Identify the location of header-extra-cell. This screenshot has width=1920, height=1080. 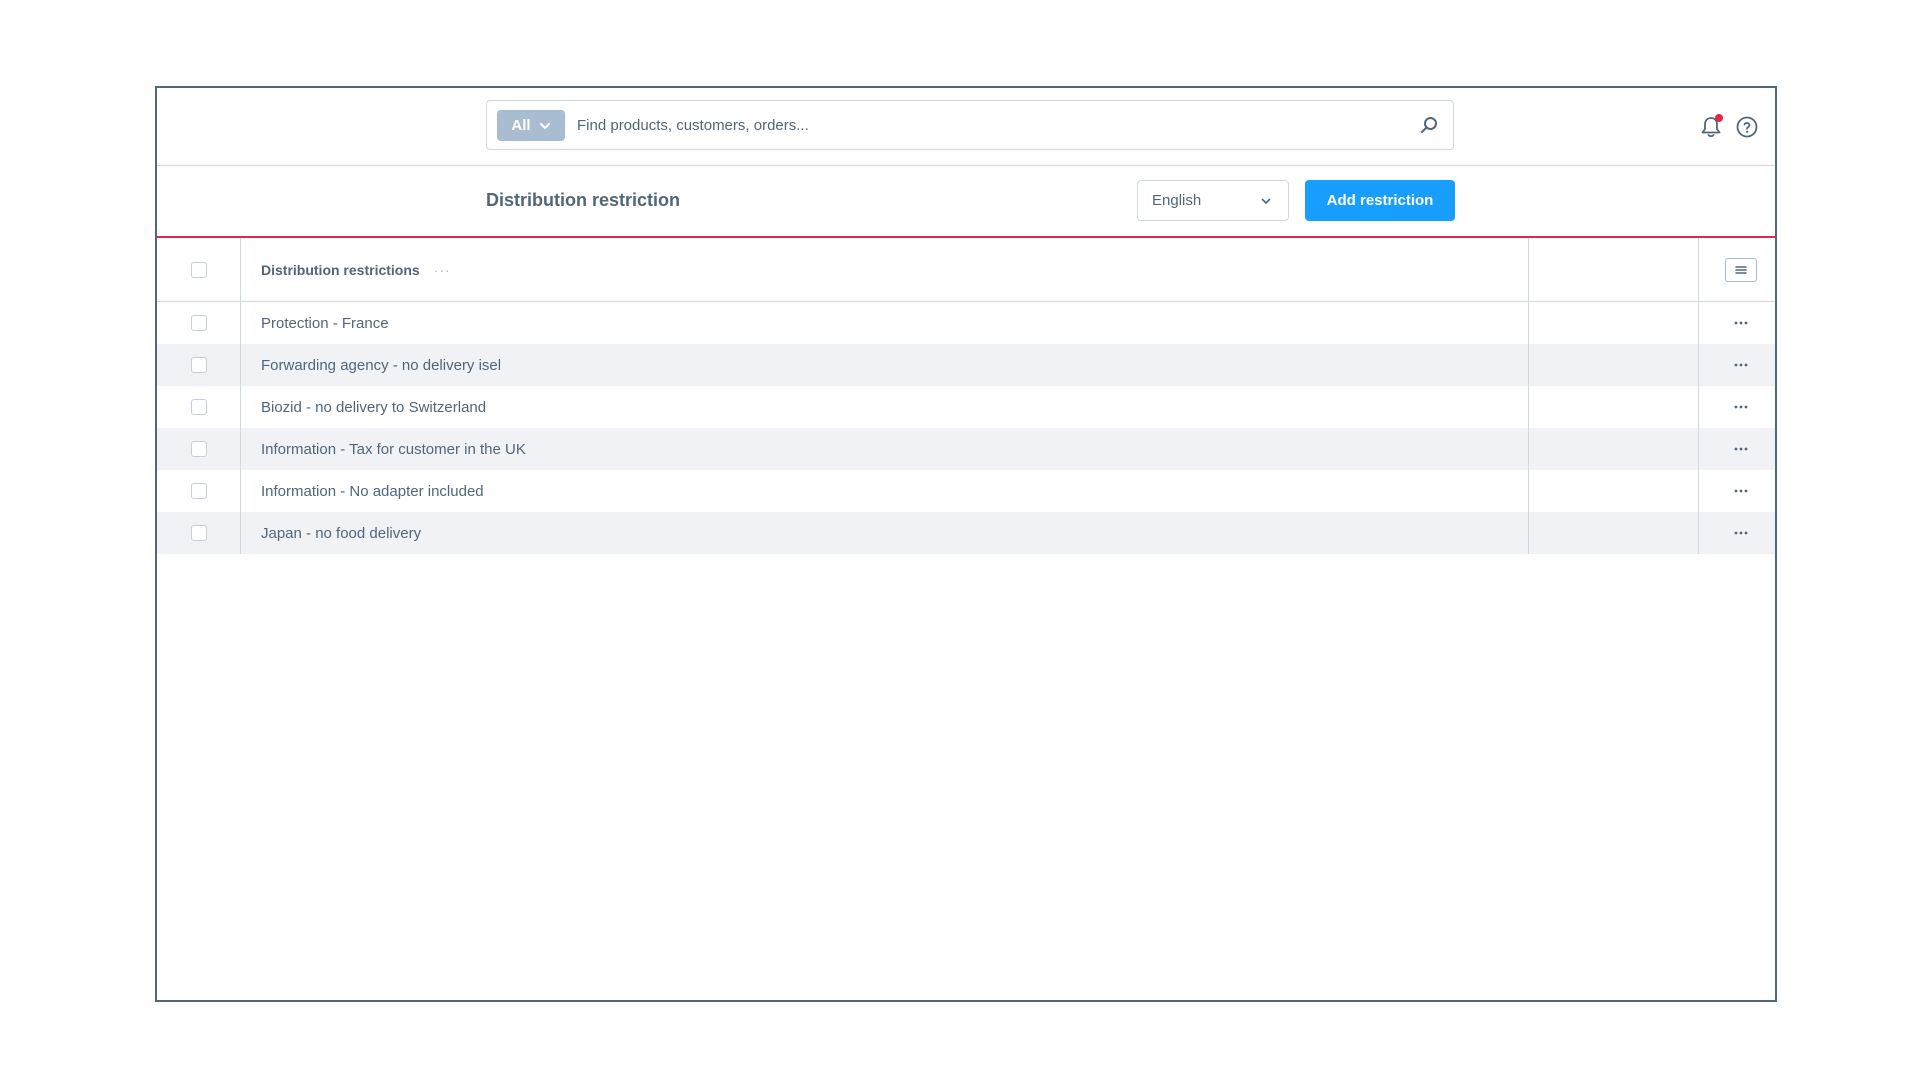
(1614, 269).